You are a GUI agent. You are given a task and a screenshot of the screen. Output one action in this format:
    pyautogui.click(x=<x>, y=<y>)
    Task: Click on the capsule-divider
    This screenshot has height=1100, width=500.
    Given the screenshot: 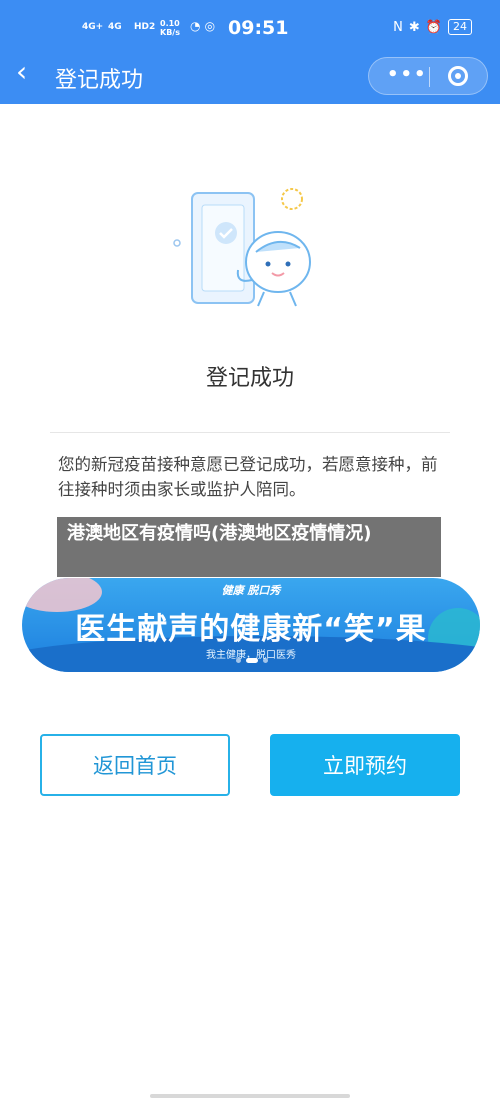 What is the action you would take?
    pyautogui.click(x=429, y=77)
    